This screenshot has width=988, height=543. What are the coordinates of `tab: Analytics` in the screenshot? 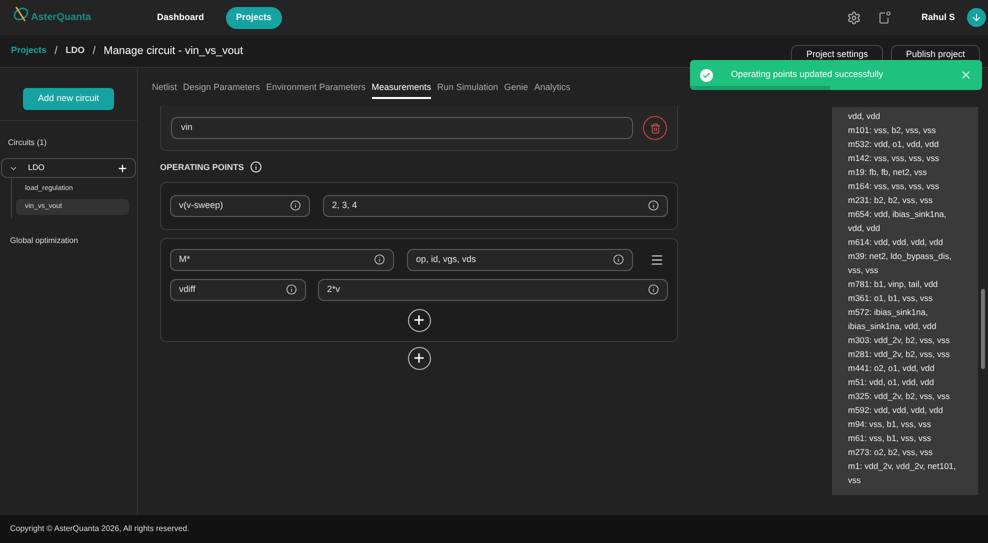 It's located at (552, 89).